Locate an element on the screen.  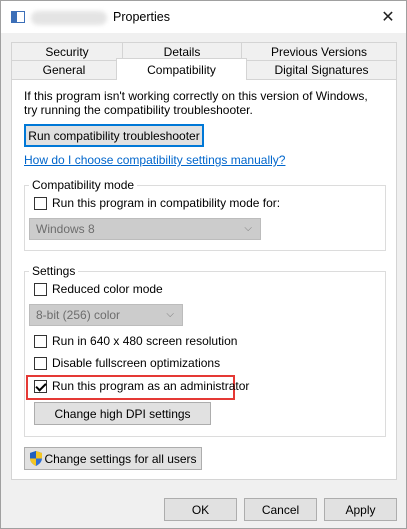
run-640-label: Run in 640 x 480 screen resolution is located at coordinates (145, 341).